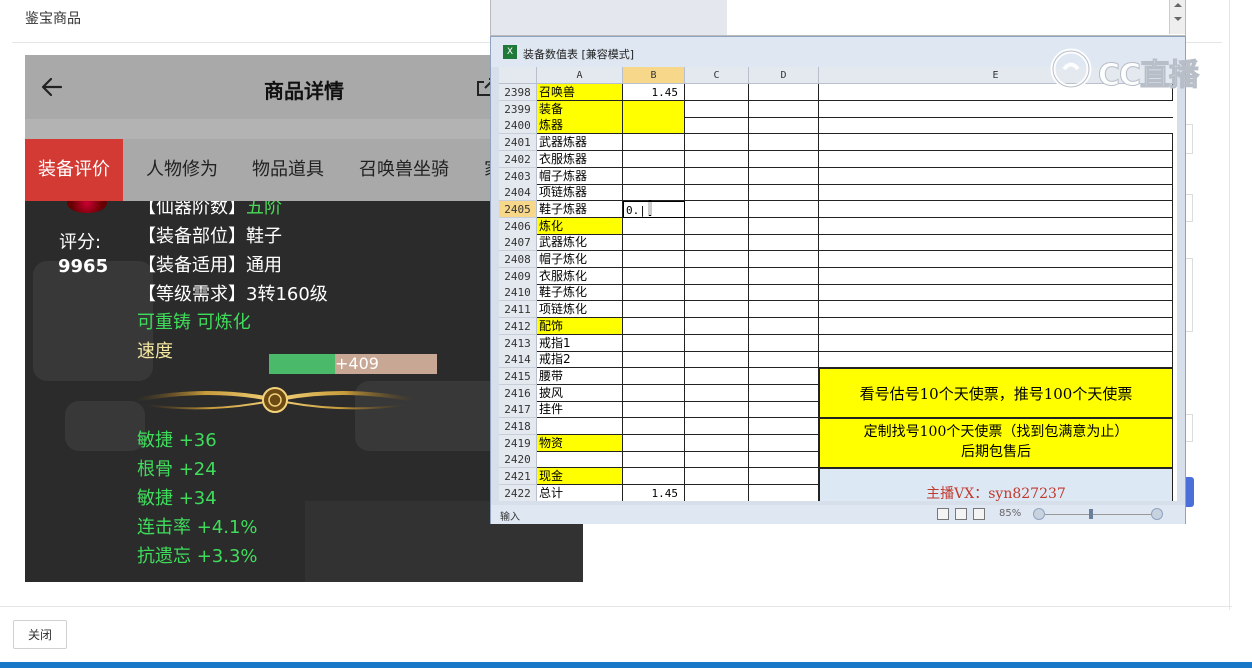 This screenshot has height=668, width=1252. I want to click on cell-a, so click(580, 426).